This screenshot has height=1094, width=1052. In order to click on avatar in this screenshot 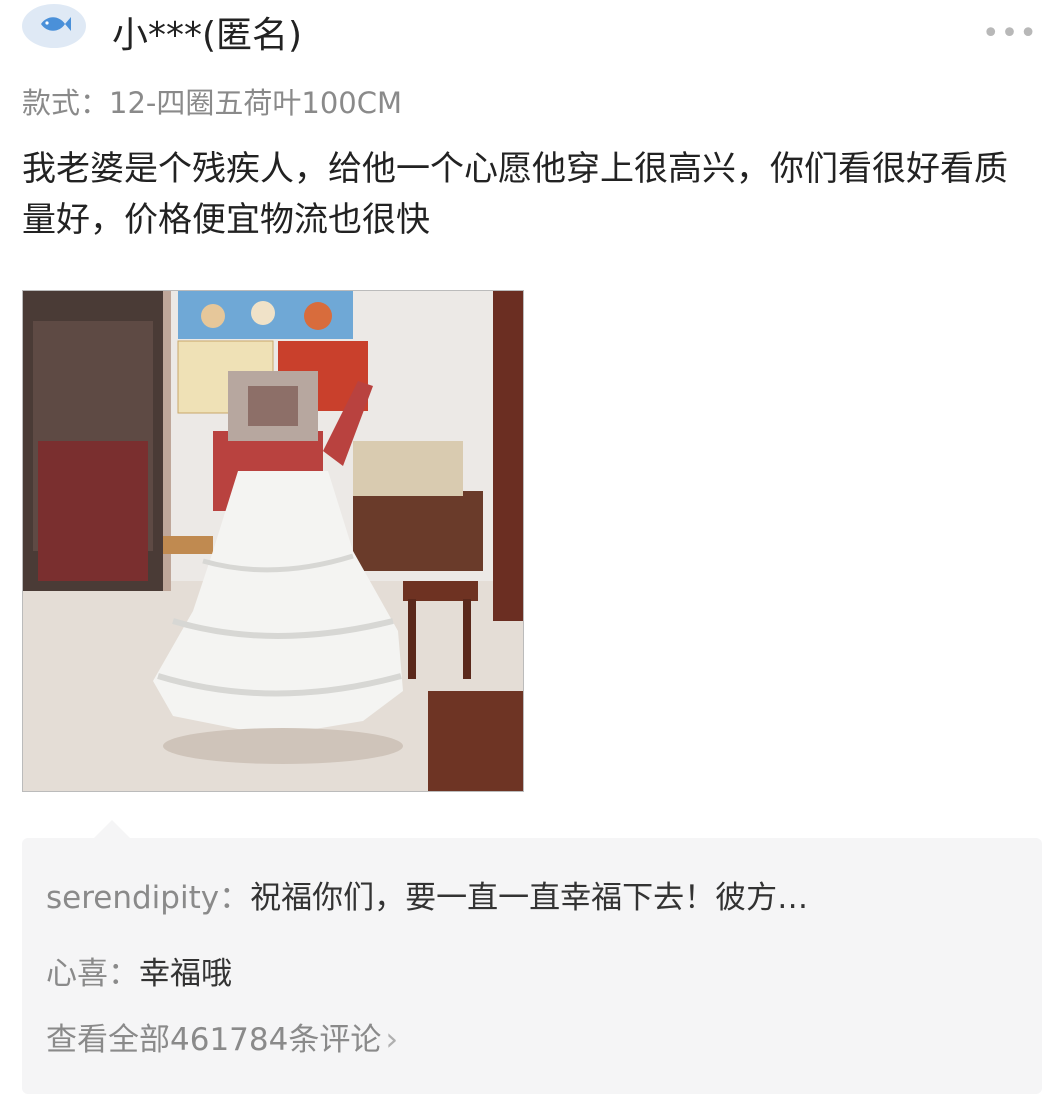, I will do `click(54, 26)`.